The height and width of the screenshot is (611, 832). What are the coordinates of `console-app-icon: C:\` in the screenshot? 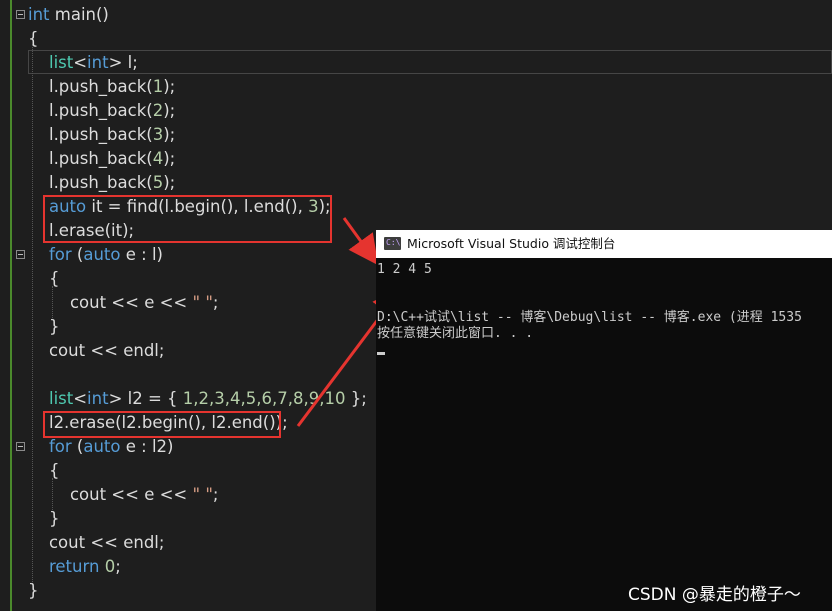 It's located at (392, 243).